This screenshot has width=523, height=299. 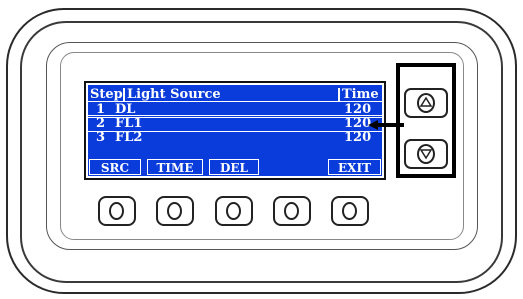 I want to click on triangle-down-icon, so click(x=426, y=154).